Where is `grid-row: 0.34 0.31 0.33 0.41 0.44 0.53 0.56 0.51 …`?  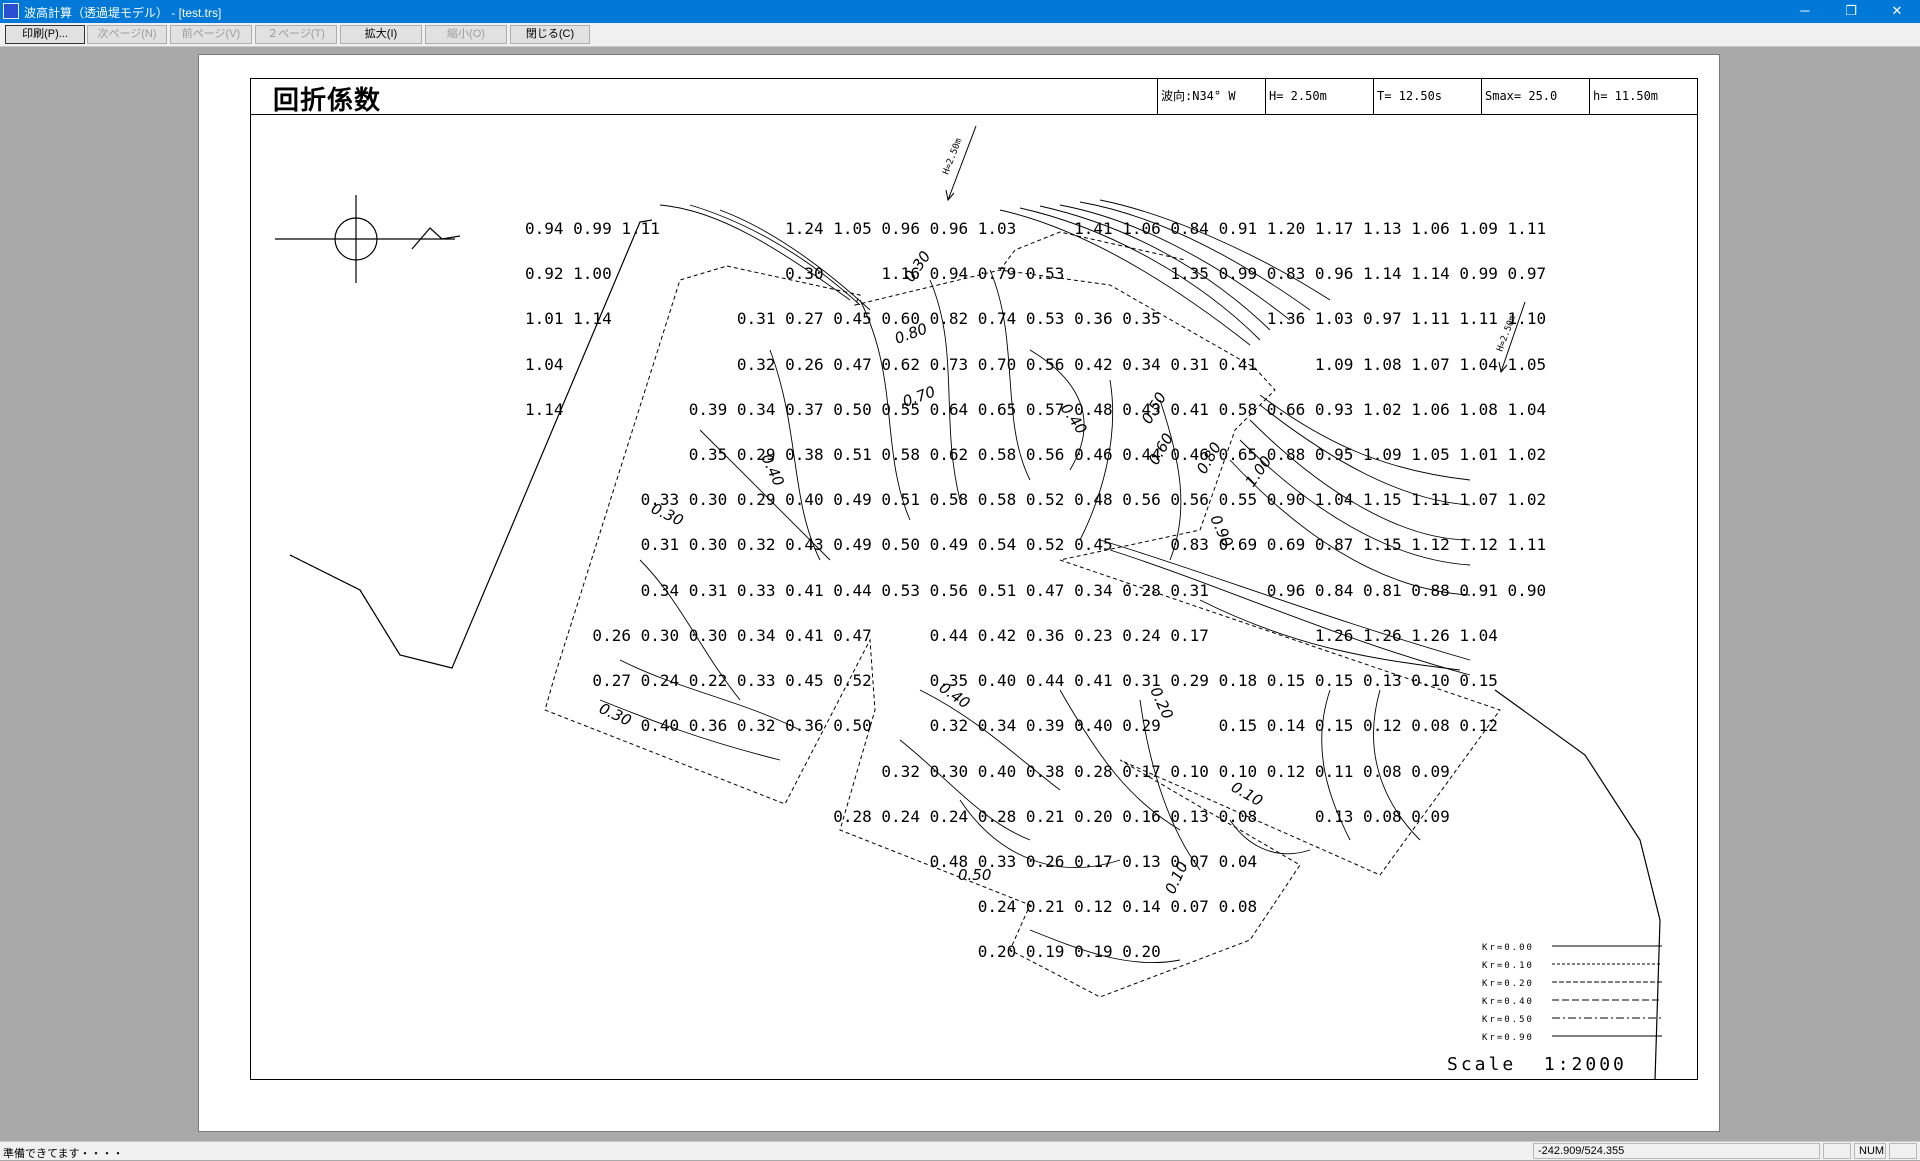 grid-row: 0.34 0.31 0.33 0.41 0.44 0.53 0.56 0.51 … is located at coordinates (1035, 590).